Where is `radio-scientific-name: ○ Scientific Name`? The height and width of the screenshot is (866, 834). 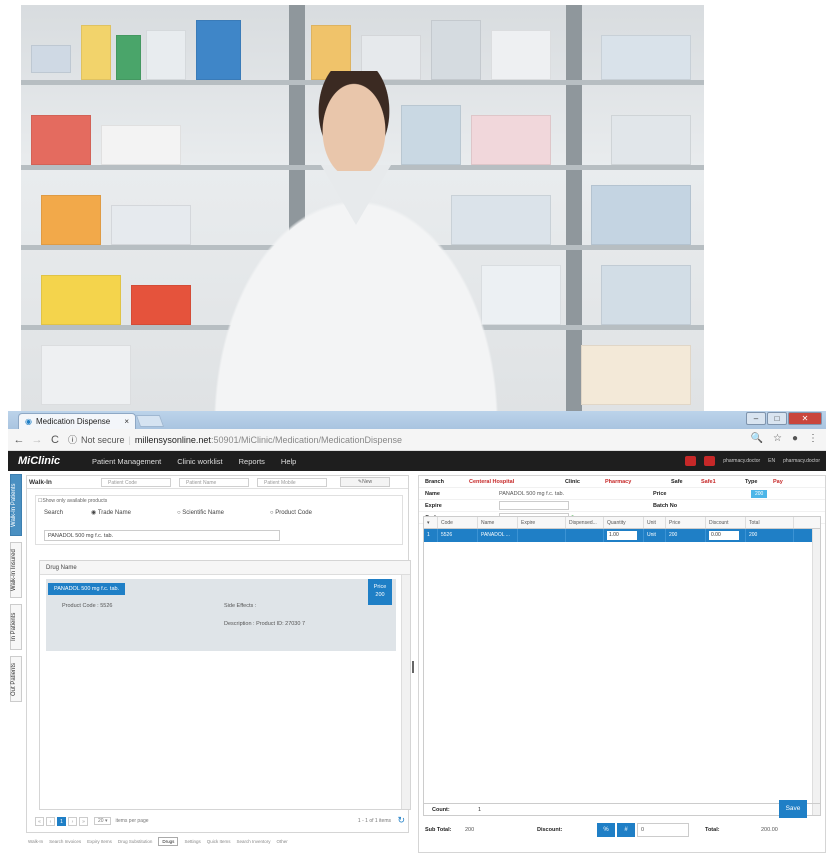
radio-scientific-name: ○ Scientific Name is located at coordinates (200, 513).